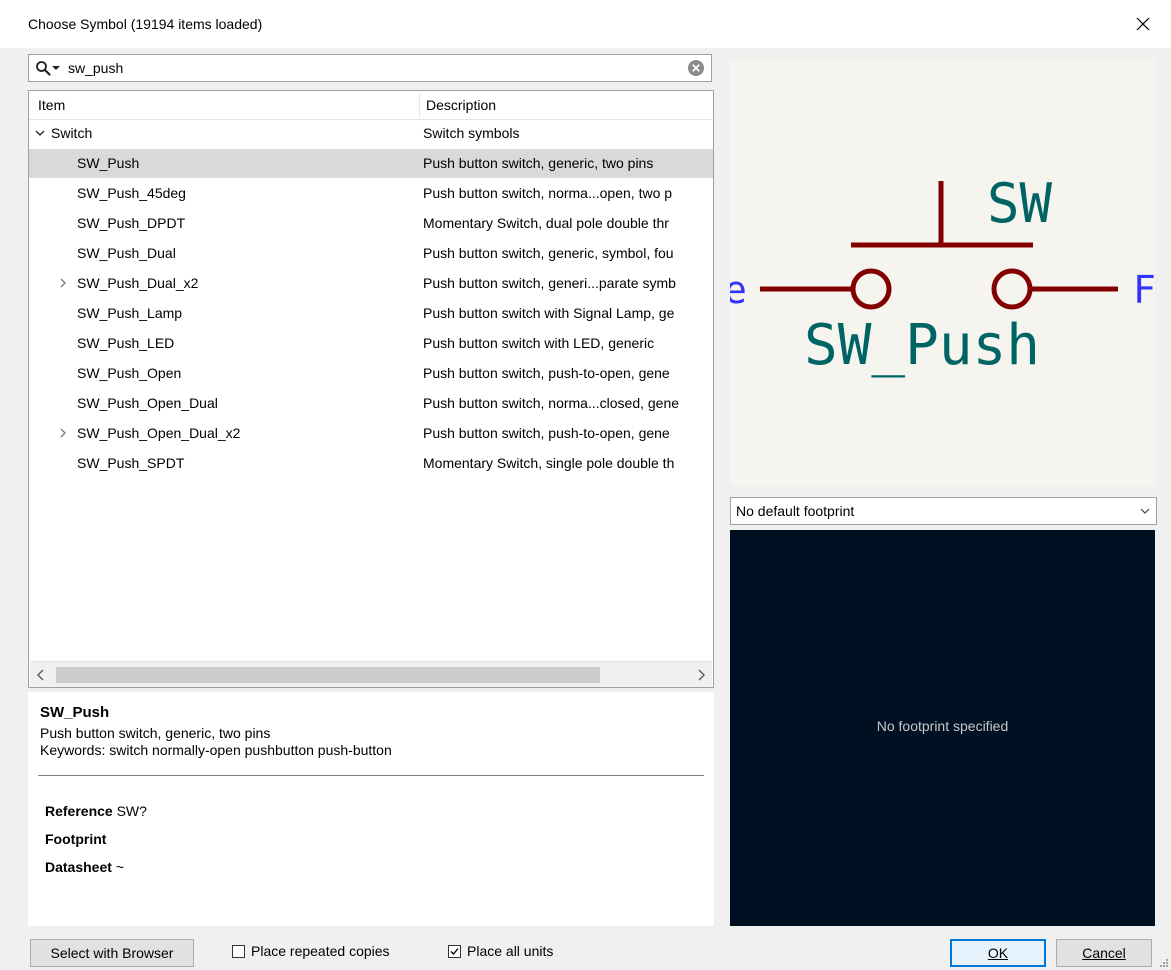  What do you see at coordinates (795, 511) in the screenshot?
I see `footprint-select-value: No default footprint` at bounding box center [795, 511].